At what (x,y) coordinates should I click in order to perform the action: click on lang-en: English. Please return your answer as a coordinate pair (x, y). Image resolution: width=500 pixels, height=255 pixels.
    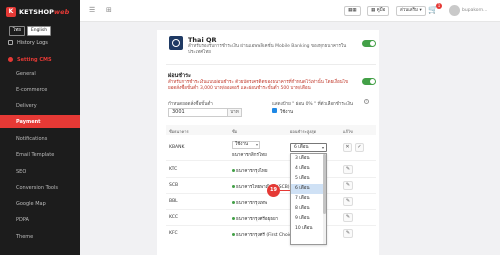
    Looking at the image, I should click on (39, 31).